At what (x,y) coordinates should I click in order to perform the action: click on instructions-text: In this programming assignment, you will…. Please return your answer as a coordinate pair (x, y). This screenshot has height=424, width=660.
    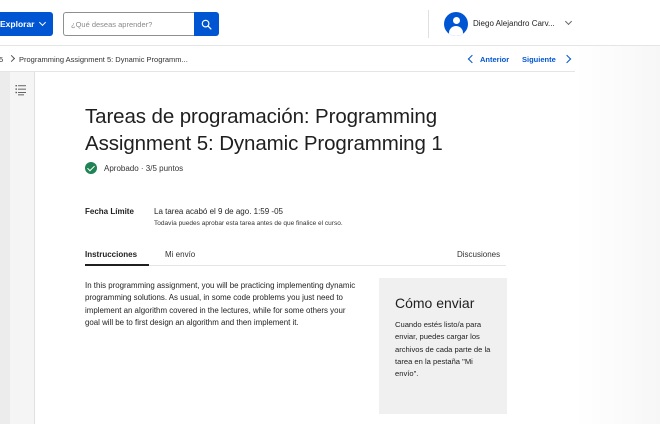
    Looking at the image, I should click on (220, 304).